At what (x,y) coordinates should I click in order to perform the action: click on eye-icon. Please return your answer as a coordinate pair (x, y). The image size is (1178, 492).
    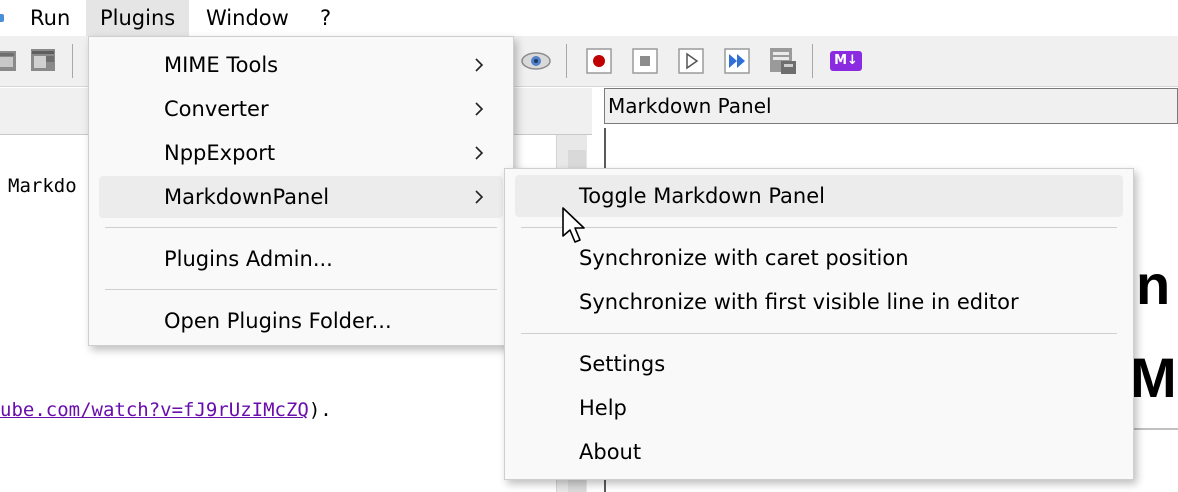
    Looking at the image, I should click on (536, 61).